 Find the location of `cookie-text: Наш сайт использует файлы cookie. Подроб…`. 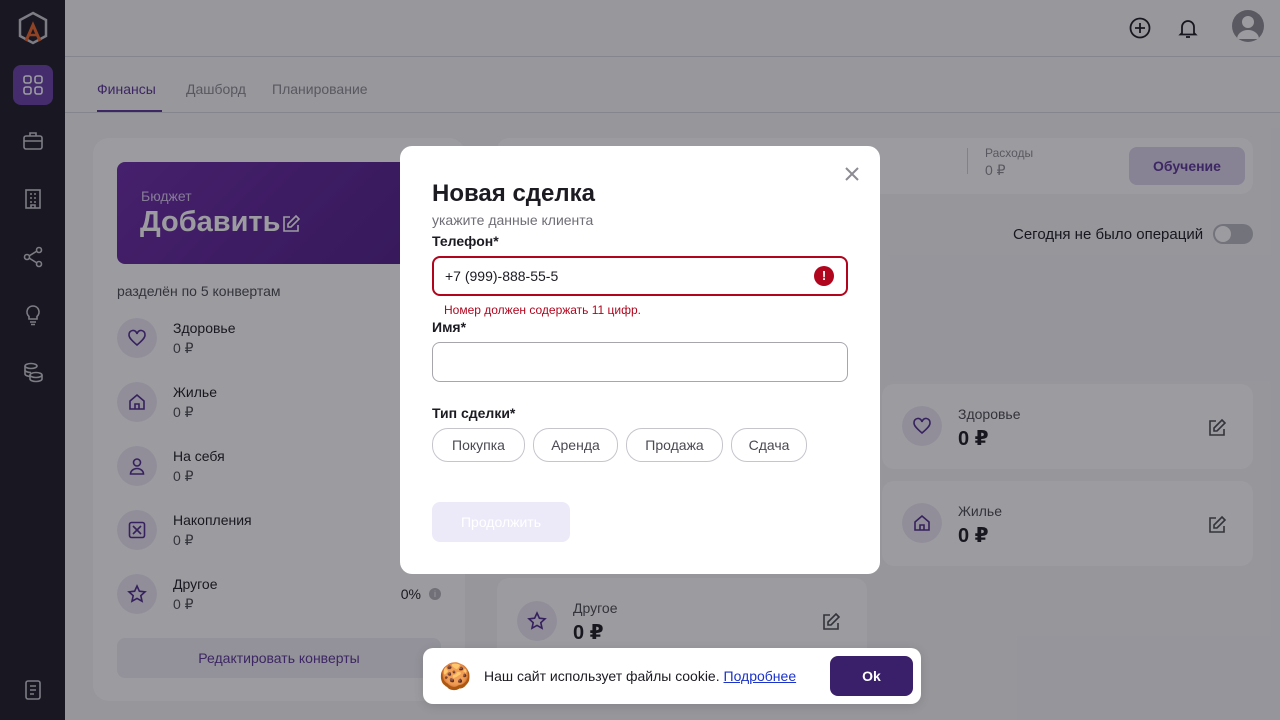

cookie-text: Наш сайт использует файлы cookie. Подроб… is located at coordinates (640, 676).